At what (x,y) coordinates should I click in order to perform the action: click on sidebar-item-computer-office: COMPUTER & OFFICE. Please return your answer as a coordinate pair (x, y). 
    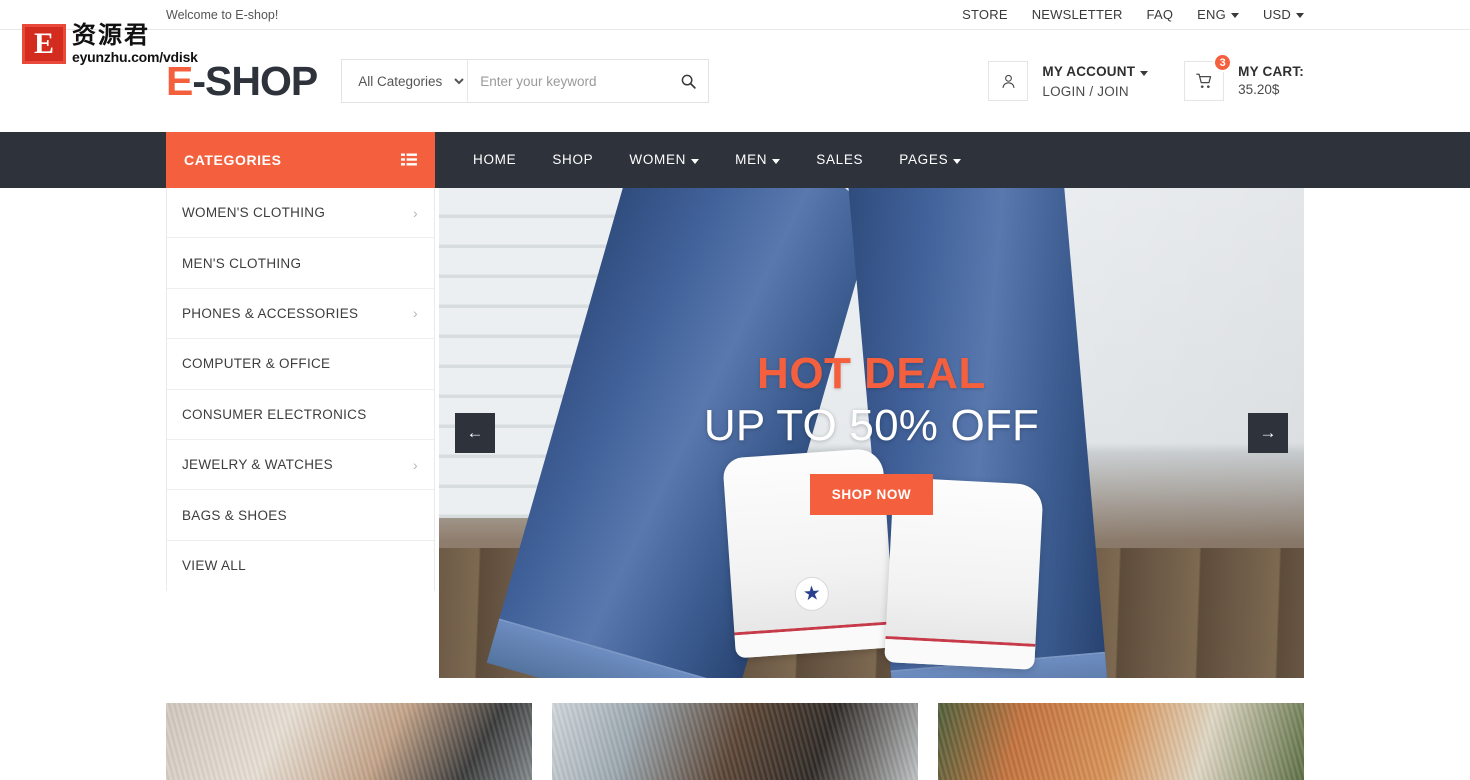
    Looking at the image, I should click on (300, 364).